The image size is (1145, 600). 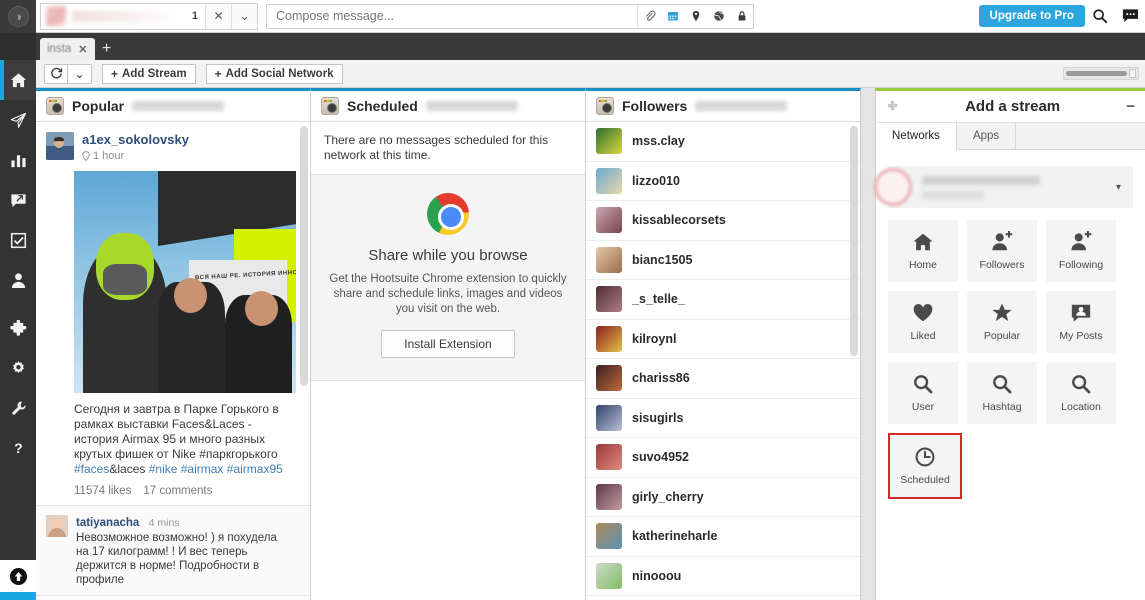 I want to click on horizontal-scrollbar, so click(x=1101, y=73).